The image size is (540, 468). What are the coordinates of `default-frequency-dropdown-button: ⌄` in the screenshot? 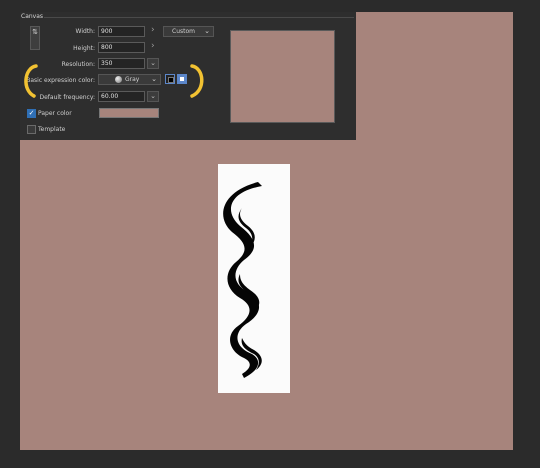 It's located at (153, 96).